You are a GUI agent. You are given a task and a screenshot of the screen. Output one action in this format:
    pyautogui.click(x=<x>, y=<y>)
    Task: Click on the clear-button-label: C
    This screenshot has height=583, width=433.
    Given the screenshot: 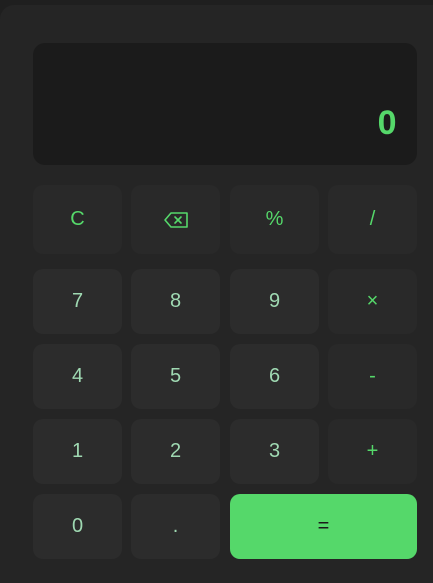 What is the action you would take?
    pyautogui.click(x=77, y=219)
    